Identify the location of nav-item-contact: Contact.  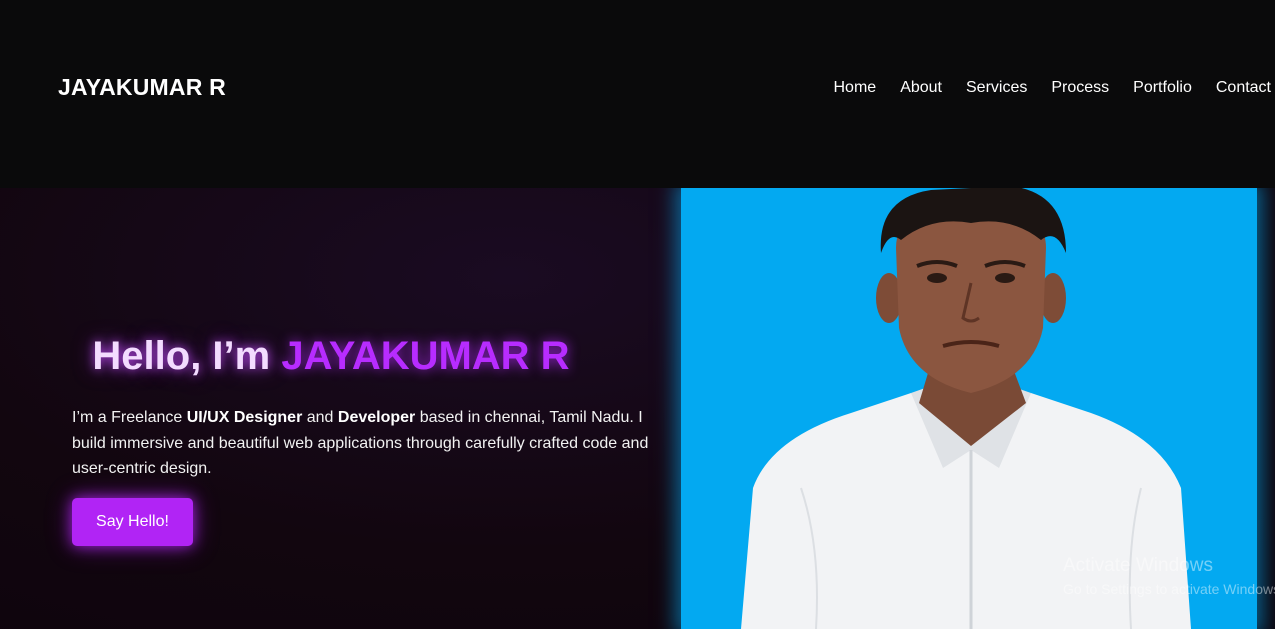
(1243, 88).